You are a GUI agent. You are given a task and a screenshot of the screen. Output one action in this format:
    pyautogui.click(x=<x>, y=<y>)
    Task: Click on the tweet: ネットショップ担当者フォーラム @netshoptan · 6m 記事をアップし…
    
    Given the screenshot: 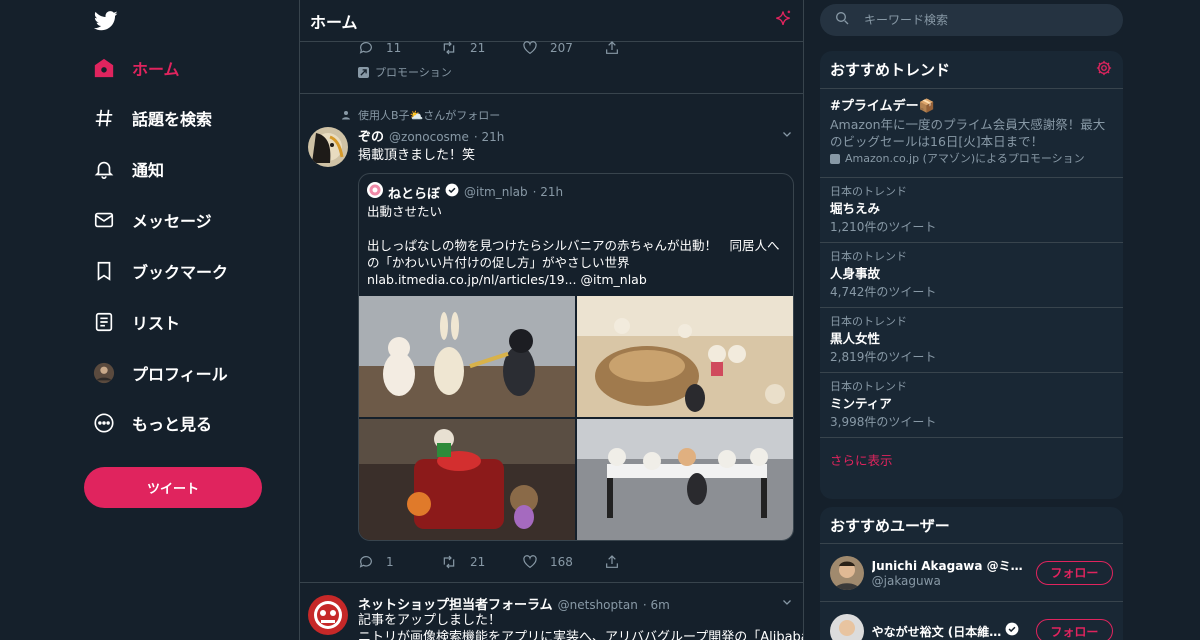 What is the action you would take?
    pyautogui.click(x=551, y=611)
    